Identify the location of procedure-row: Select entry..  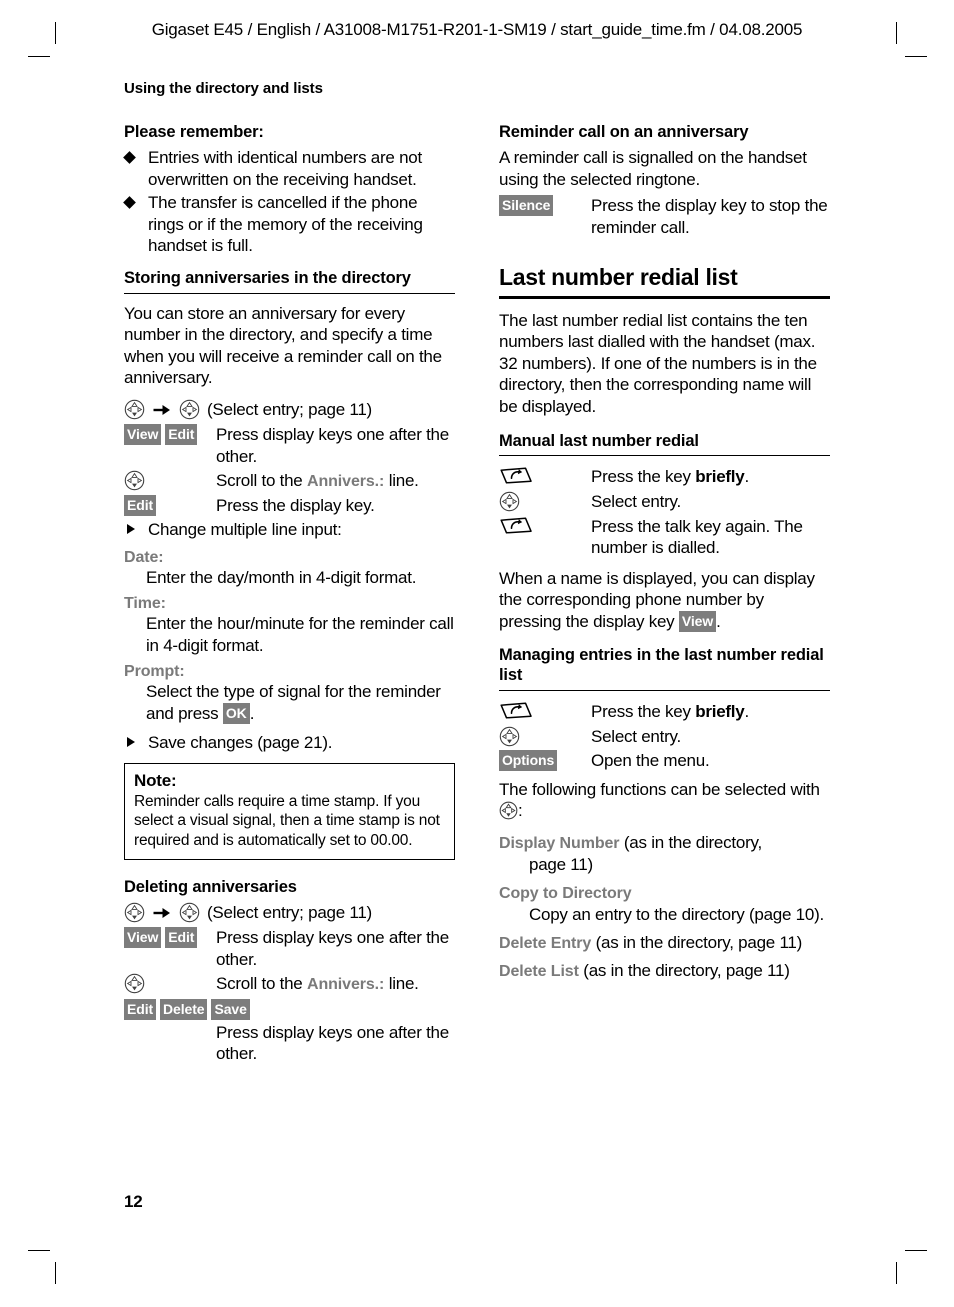
(664, 501).